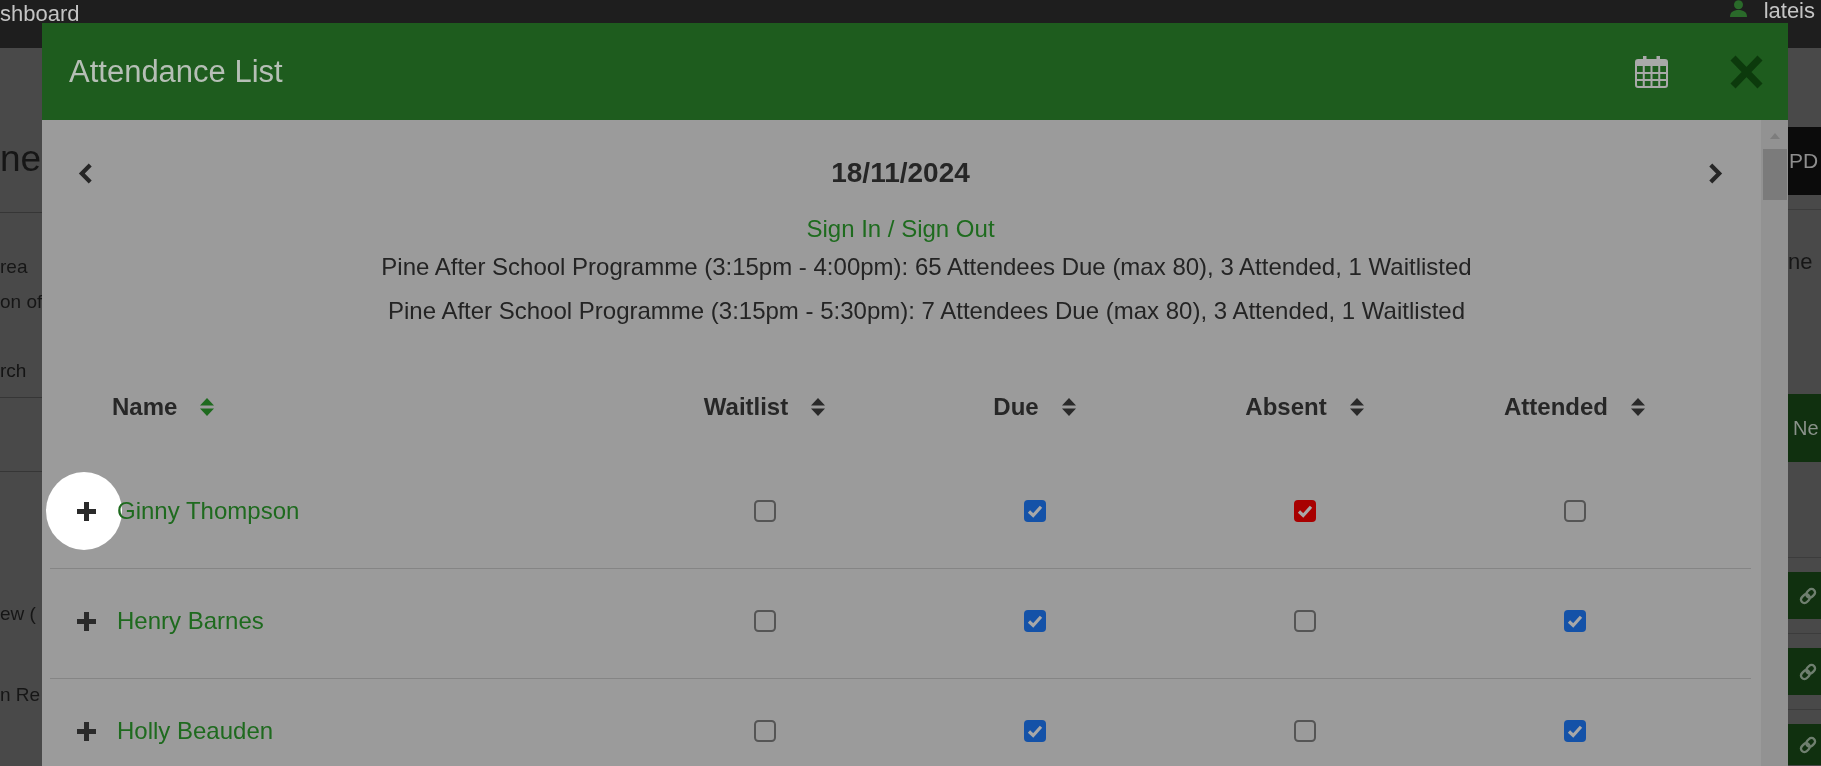  I want to click on new-button: Ne, so click(1804, 428).